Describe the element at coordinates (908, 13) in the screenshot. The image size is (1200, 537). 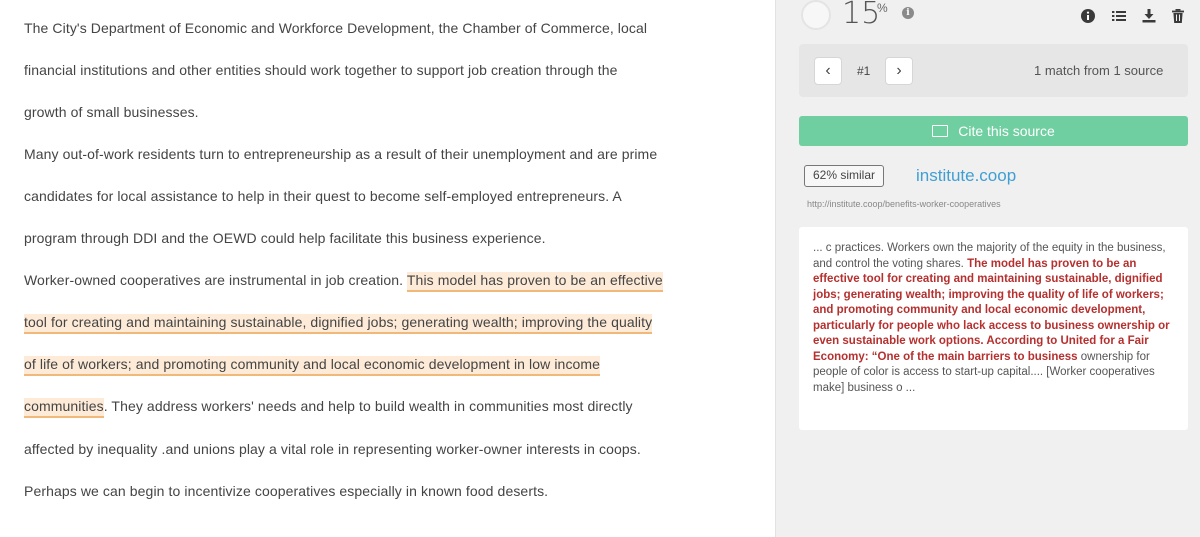
I see `info-icon: i` at that location.